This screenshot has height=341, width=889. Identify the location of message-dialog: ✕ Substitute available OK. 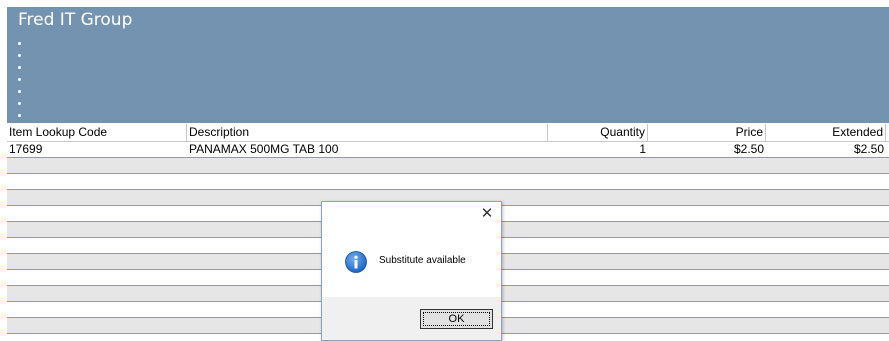
(411, 271).